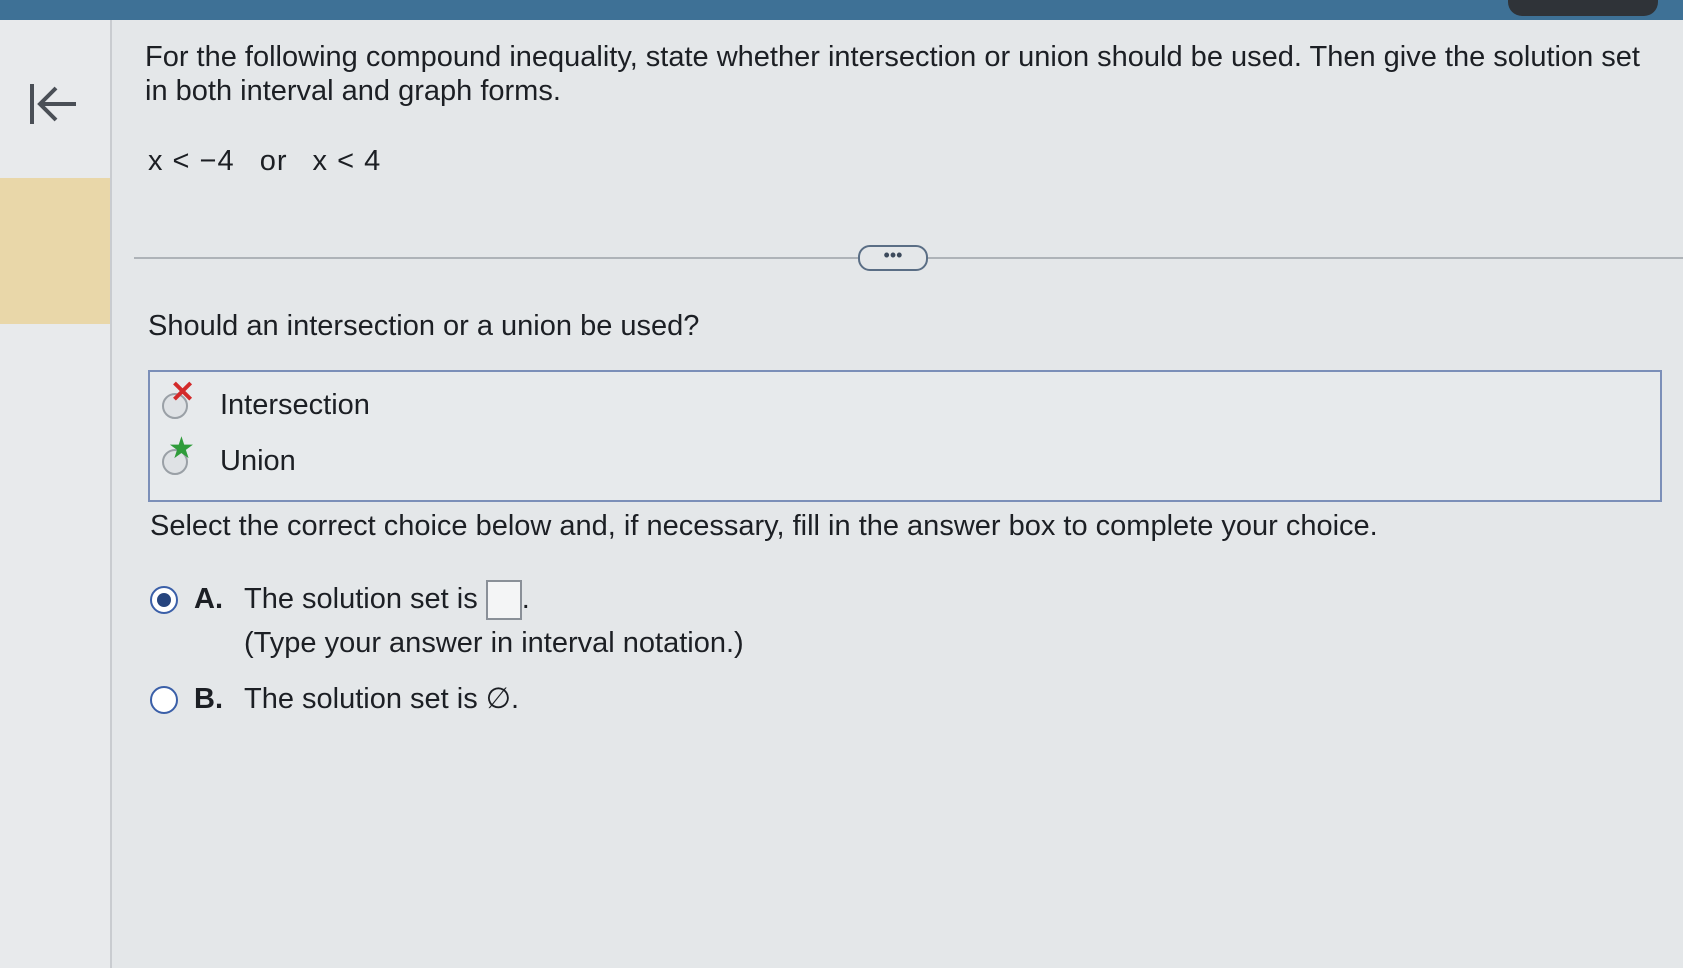  What do you see at coordinates (183, 392) in the screenshot?
I see `incorrect-x-icon: ✕` at bounding box center [183, 392].